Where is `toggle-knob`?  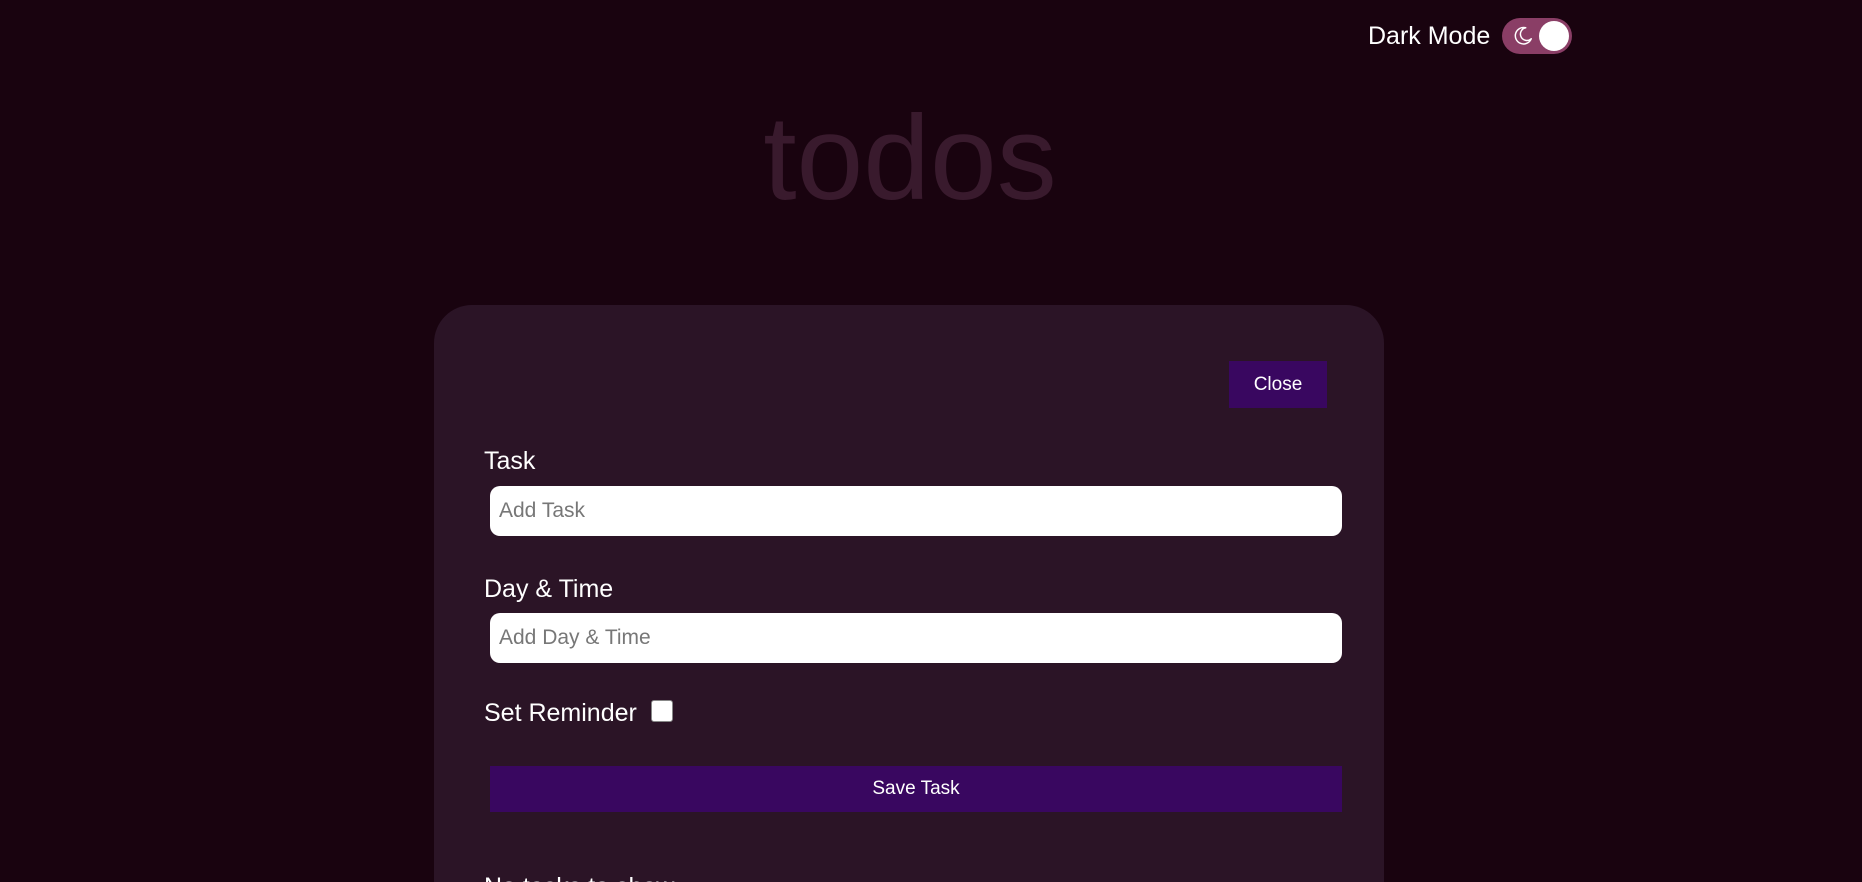
toggle-knob is located at coordinates (1554, 36).